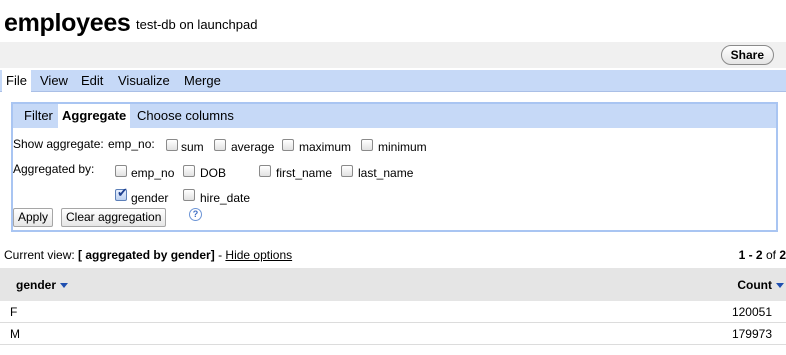  What do you see at coordinates (347, 171) in the screenshot?
I see `group-last-name-checkbox` at bounding box center [347, 171].